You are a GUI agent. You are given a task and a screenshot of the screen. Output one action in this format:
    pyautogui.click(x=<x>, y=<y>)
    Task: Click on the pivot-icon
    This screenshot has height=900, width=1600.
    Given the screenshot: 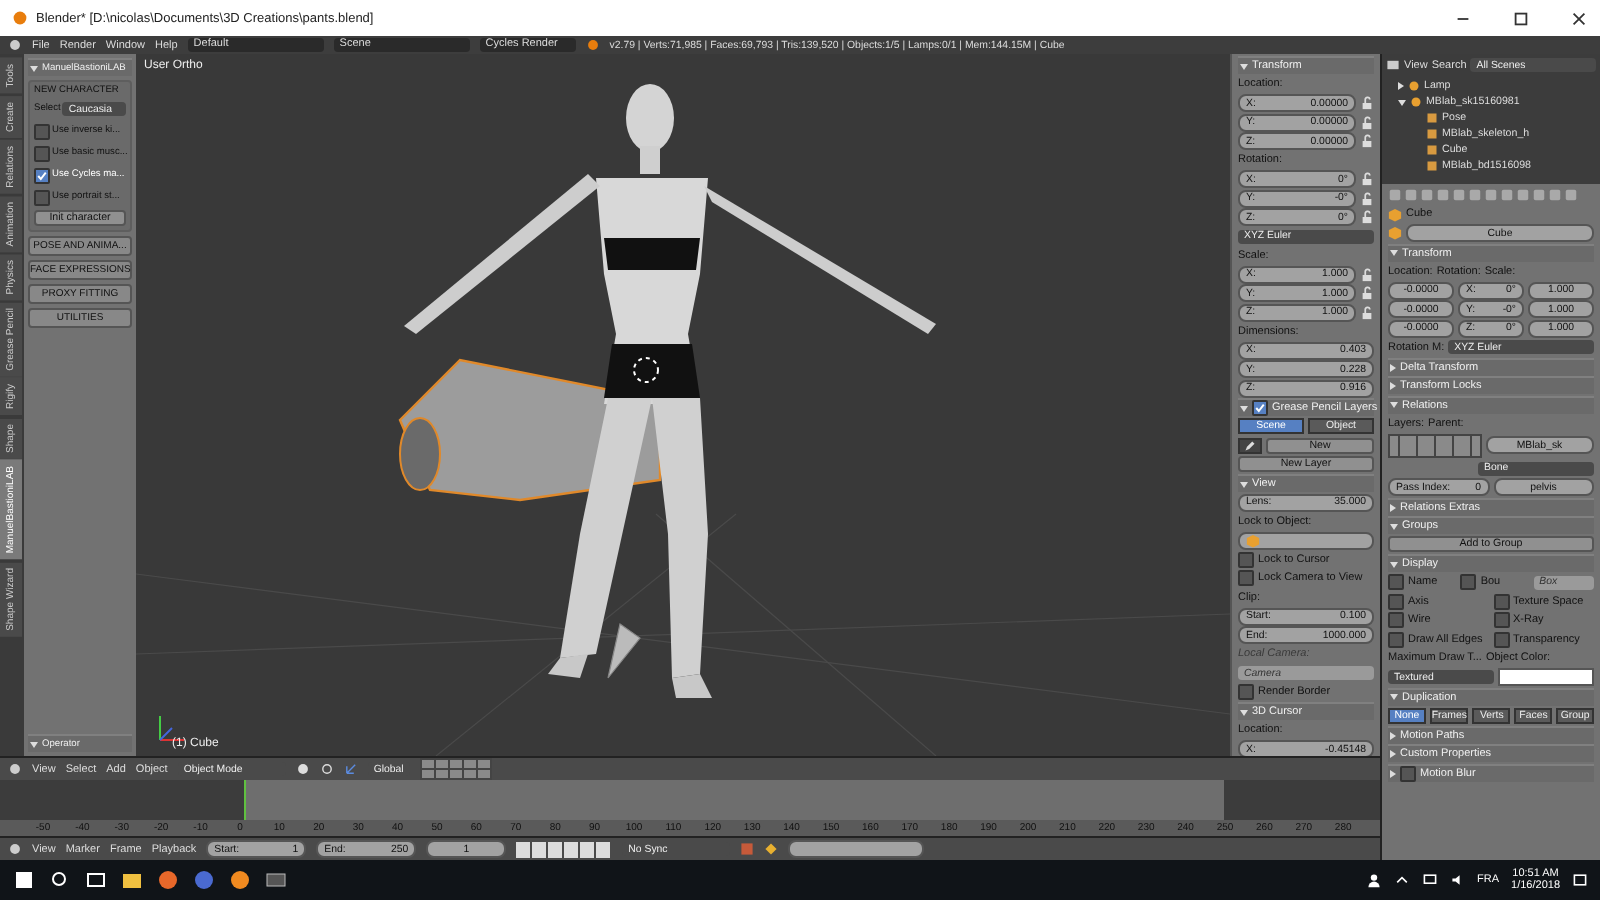 What is the action you would take?
    pyautogui.click(x=326, y=769)
    